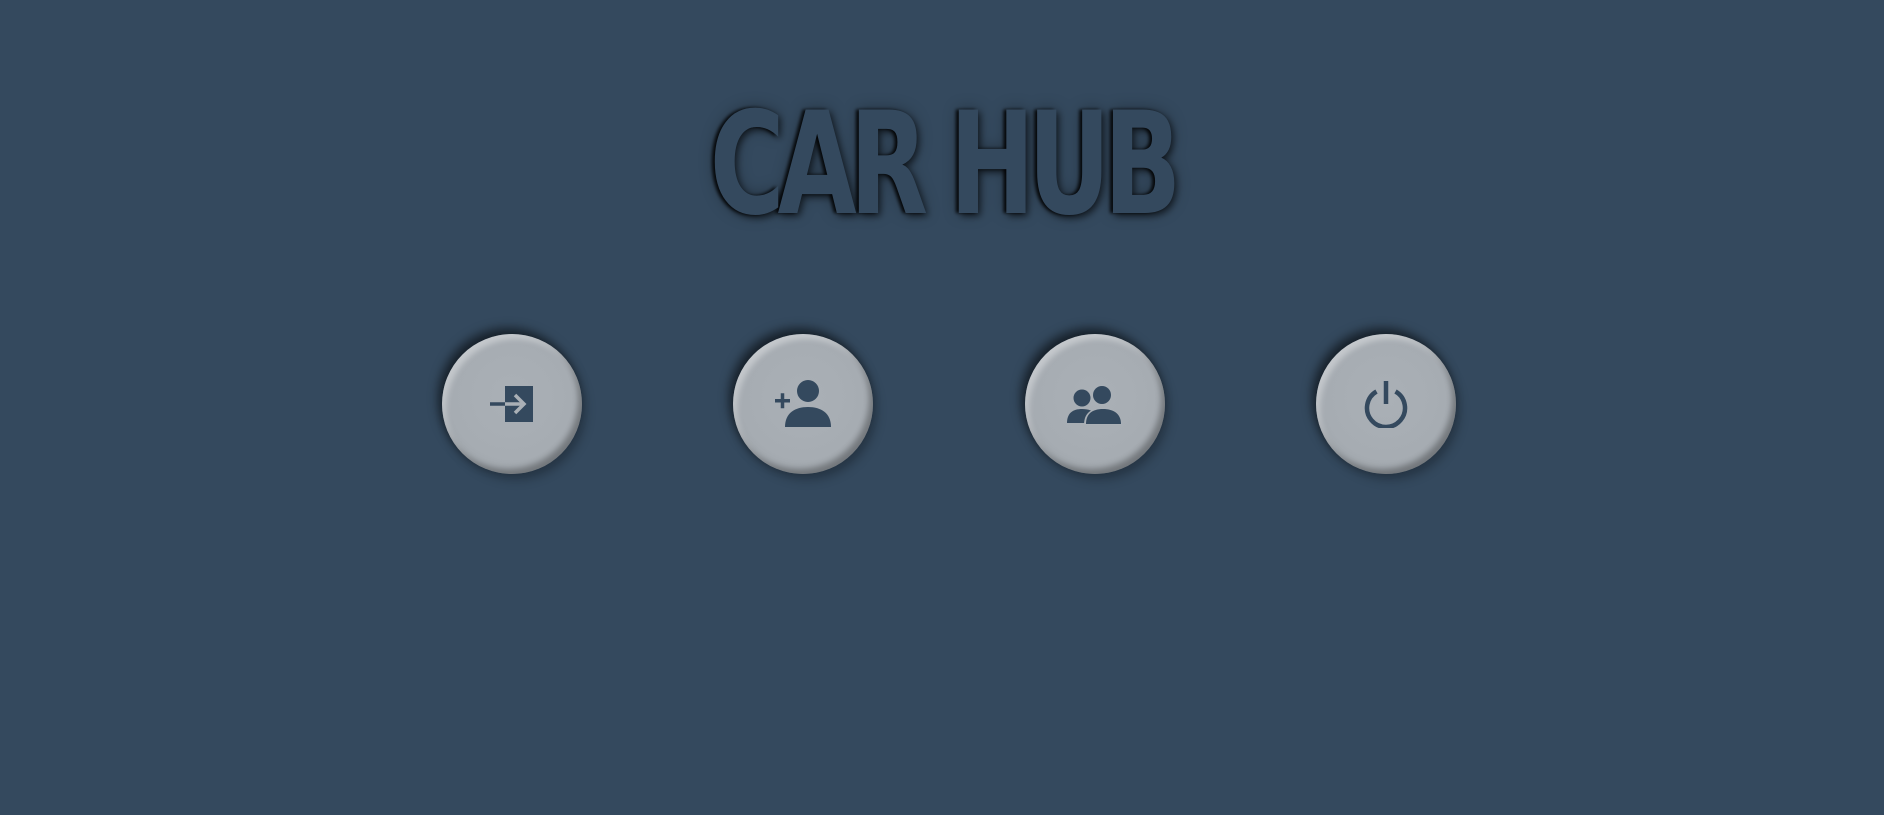  I want to click on add-user-icon, so click(803, 404).